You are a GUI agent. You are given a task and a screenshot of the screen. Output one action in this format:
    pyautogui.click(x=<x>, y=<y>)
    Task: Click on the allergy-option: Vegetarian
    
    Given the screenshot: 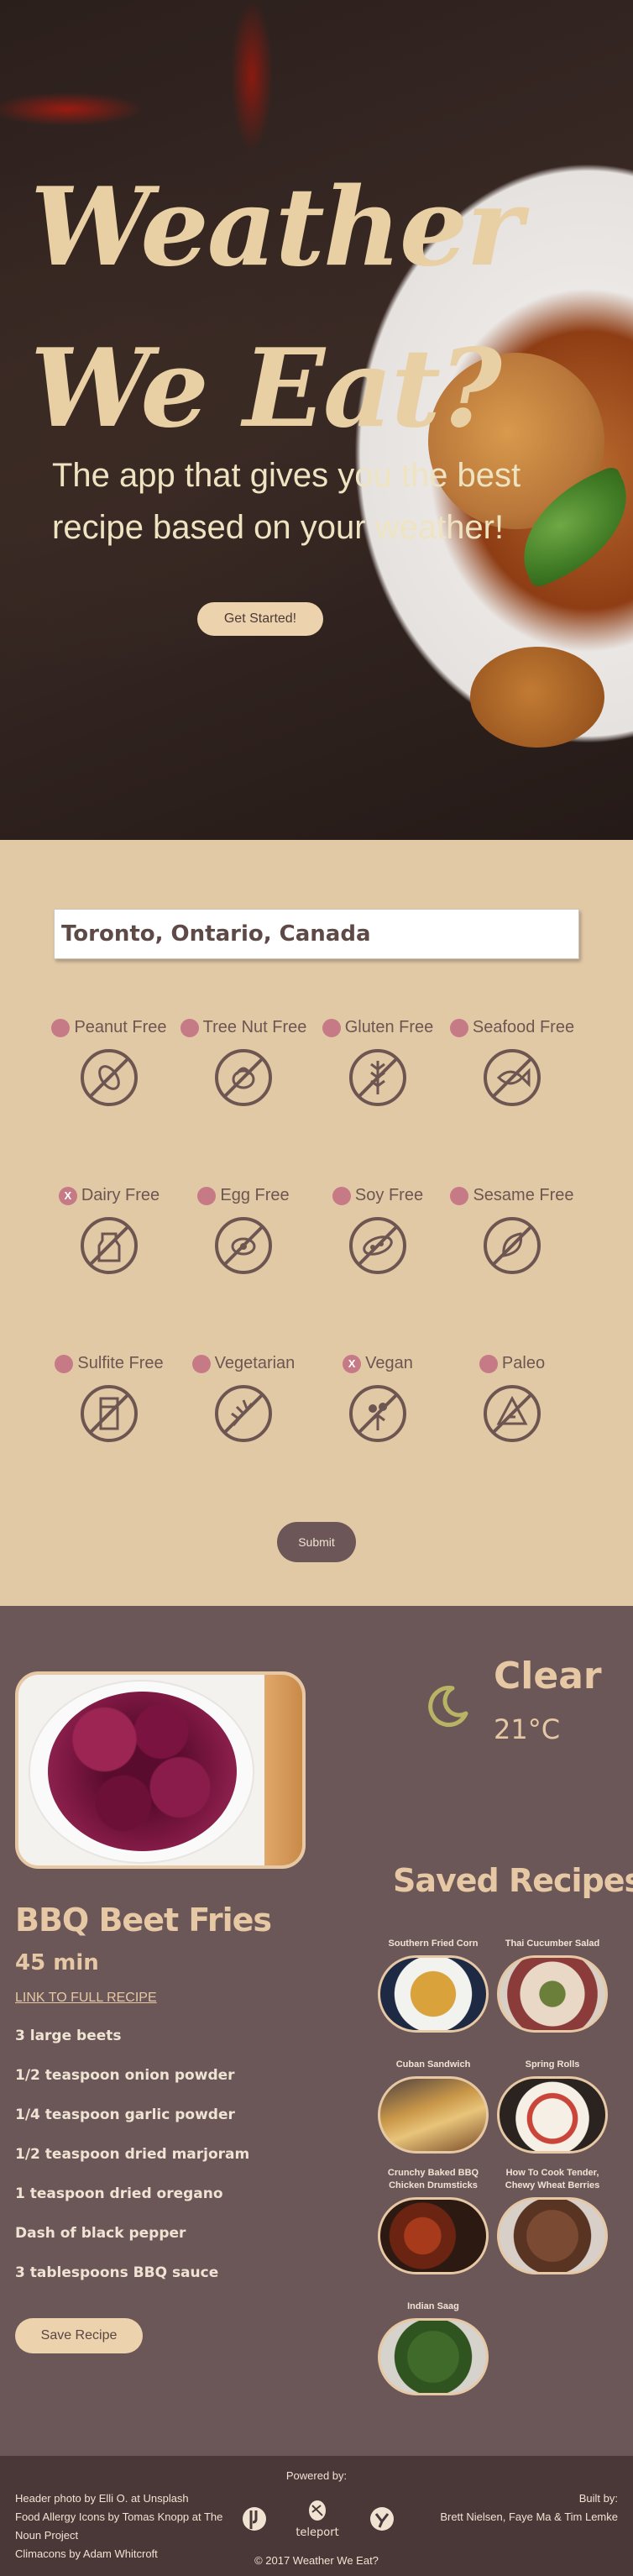 What is the action you would take?
    pyautogui.click(x=243, y=1408)
    